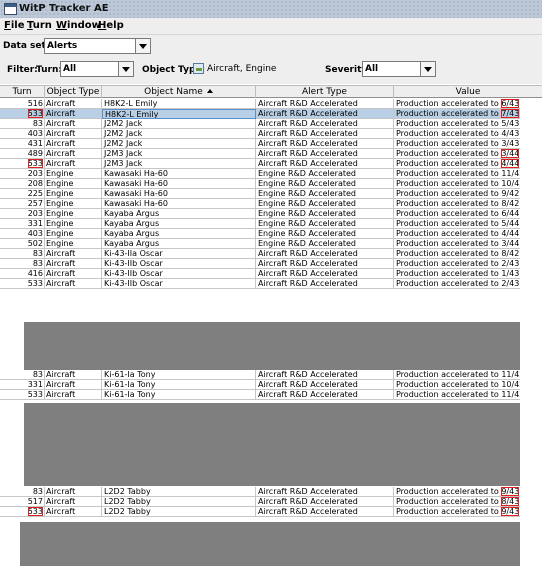 This screenshot has height=566, width=542. I want to click on severity-value: All, so click(372, 69).